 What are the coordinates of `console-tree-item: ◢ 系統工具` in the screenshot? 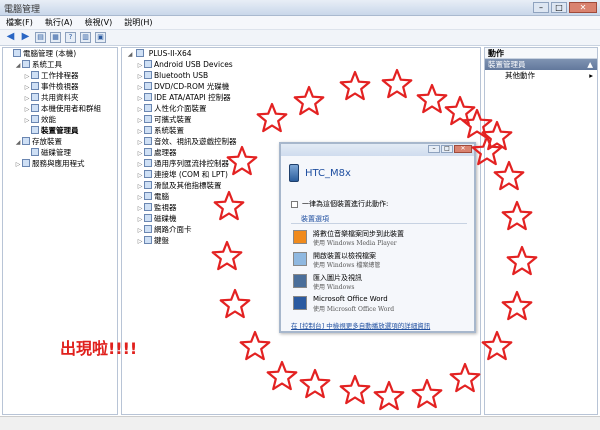 It's located at (60, 64).